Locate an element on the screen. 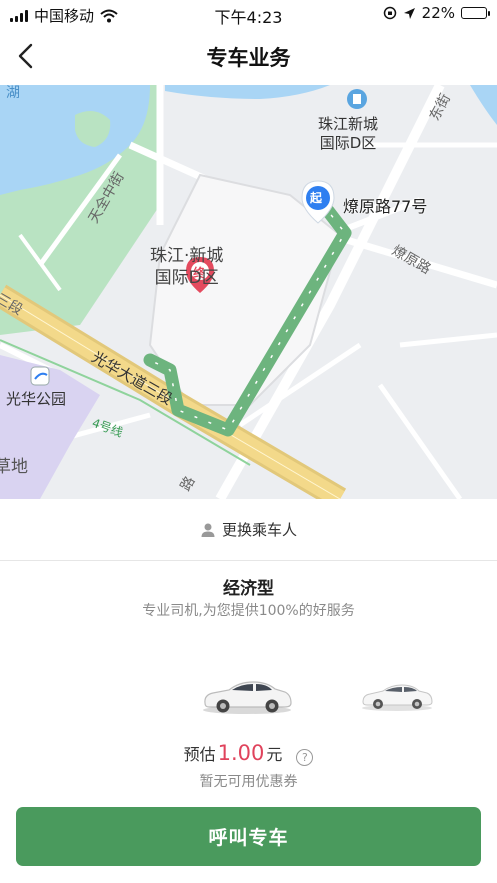  coupon-status: 暂无可用优惠券 is located at coordinates (248, 782).